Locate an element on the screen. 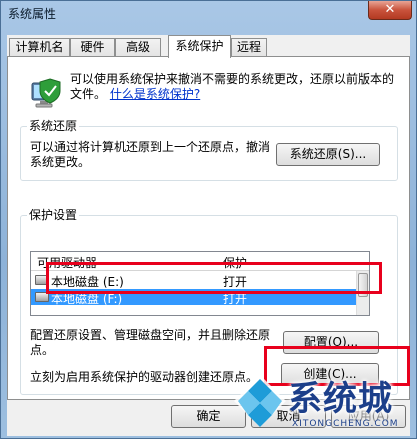 This screenshot has width=417, height=439. apply-button: 应用(A) is located at coordinates (368, 416).